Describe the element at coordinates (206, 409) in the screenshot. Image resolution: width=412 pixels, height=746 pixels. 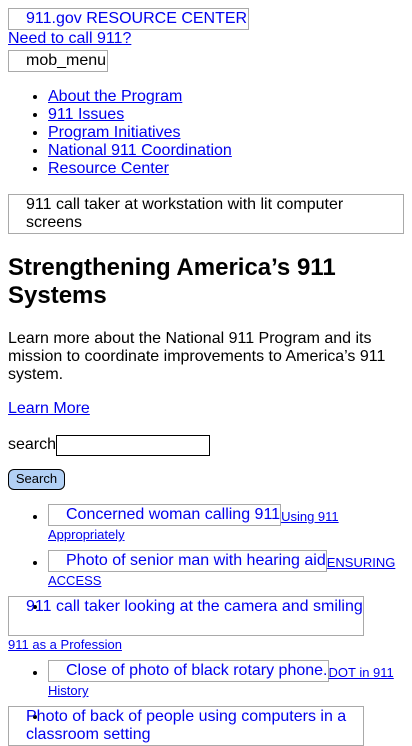
I see `learn-more-link: Learn More` at that location.